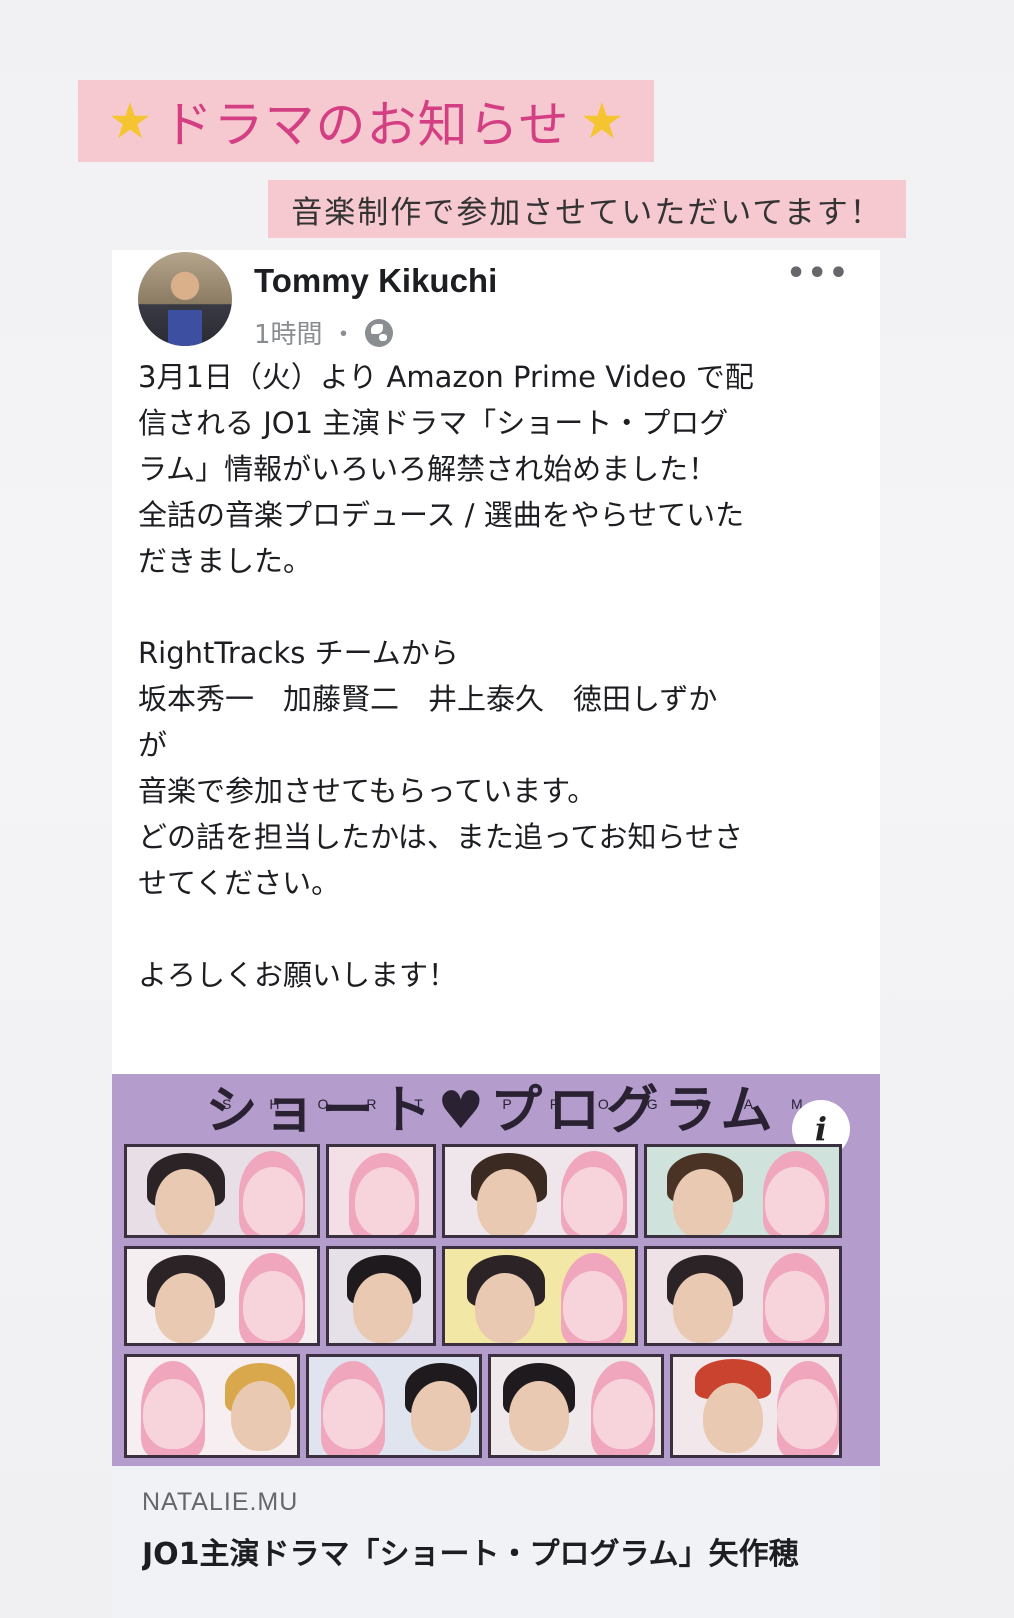 This screenshot has height=1618, width=1014. Describe the element at coordinates (220, 1502) in the screenshot. I see `link-domain: NATALIE.MU` at that location.